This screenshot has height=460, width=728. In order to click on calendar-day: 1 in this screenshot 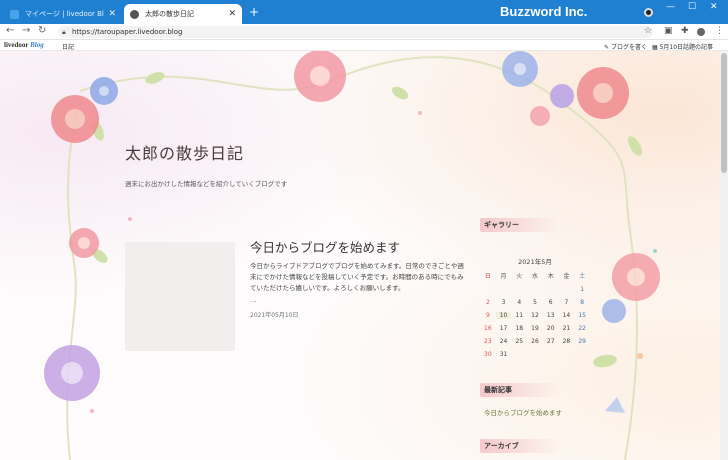, I will do `click(582, 289)`.